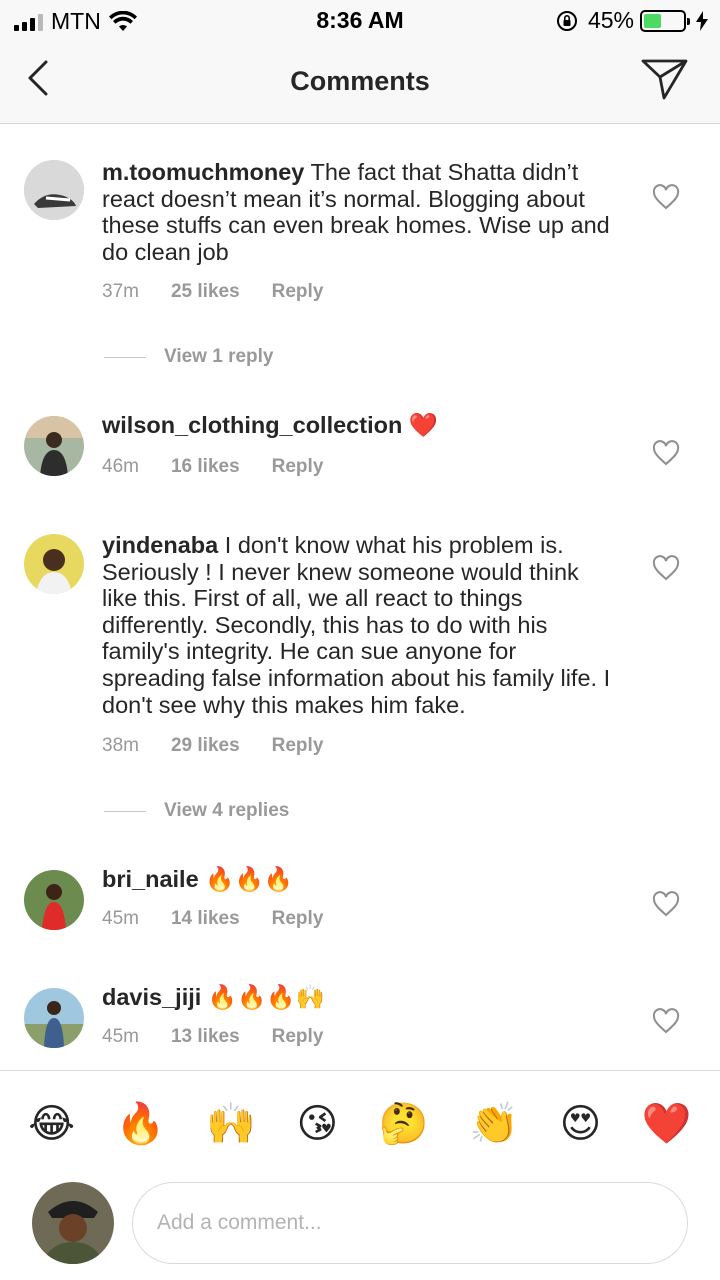  What do you see at coordinates (494, 1123) in the screenshot?
I see `emoji-clap-button: 👏` at bounding box center [494, 1123].